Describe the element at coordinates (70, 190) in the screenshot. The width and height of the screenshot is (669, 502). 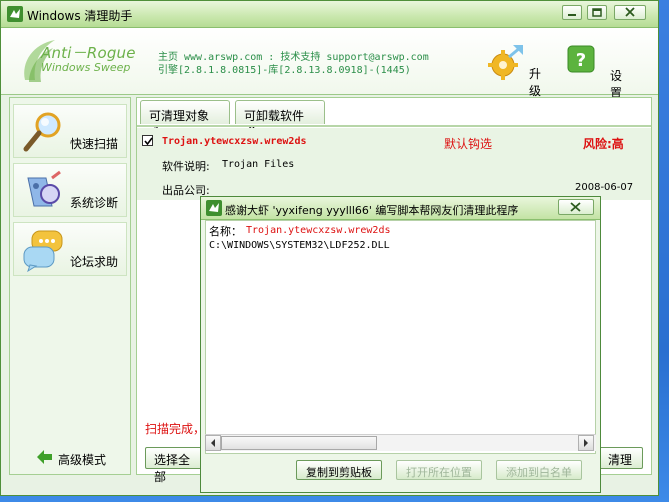
I see `sidebar-item-system-diagnosis: 系统诊断` at that location.